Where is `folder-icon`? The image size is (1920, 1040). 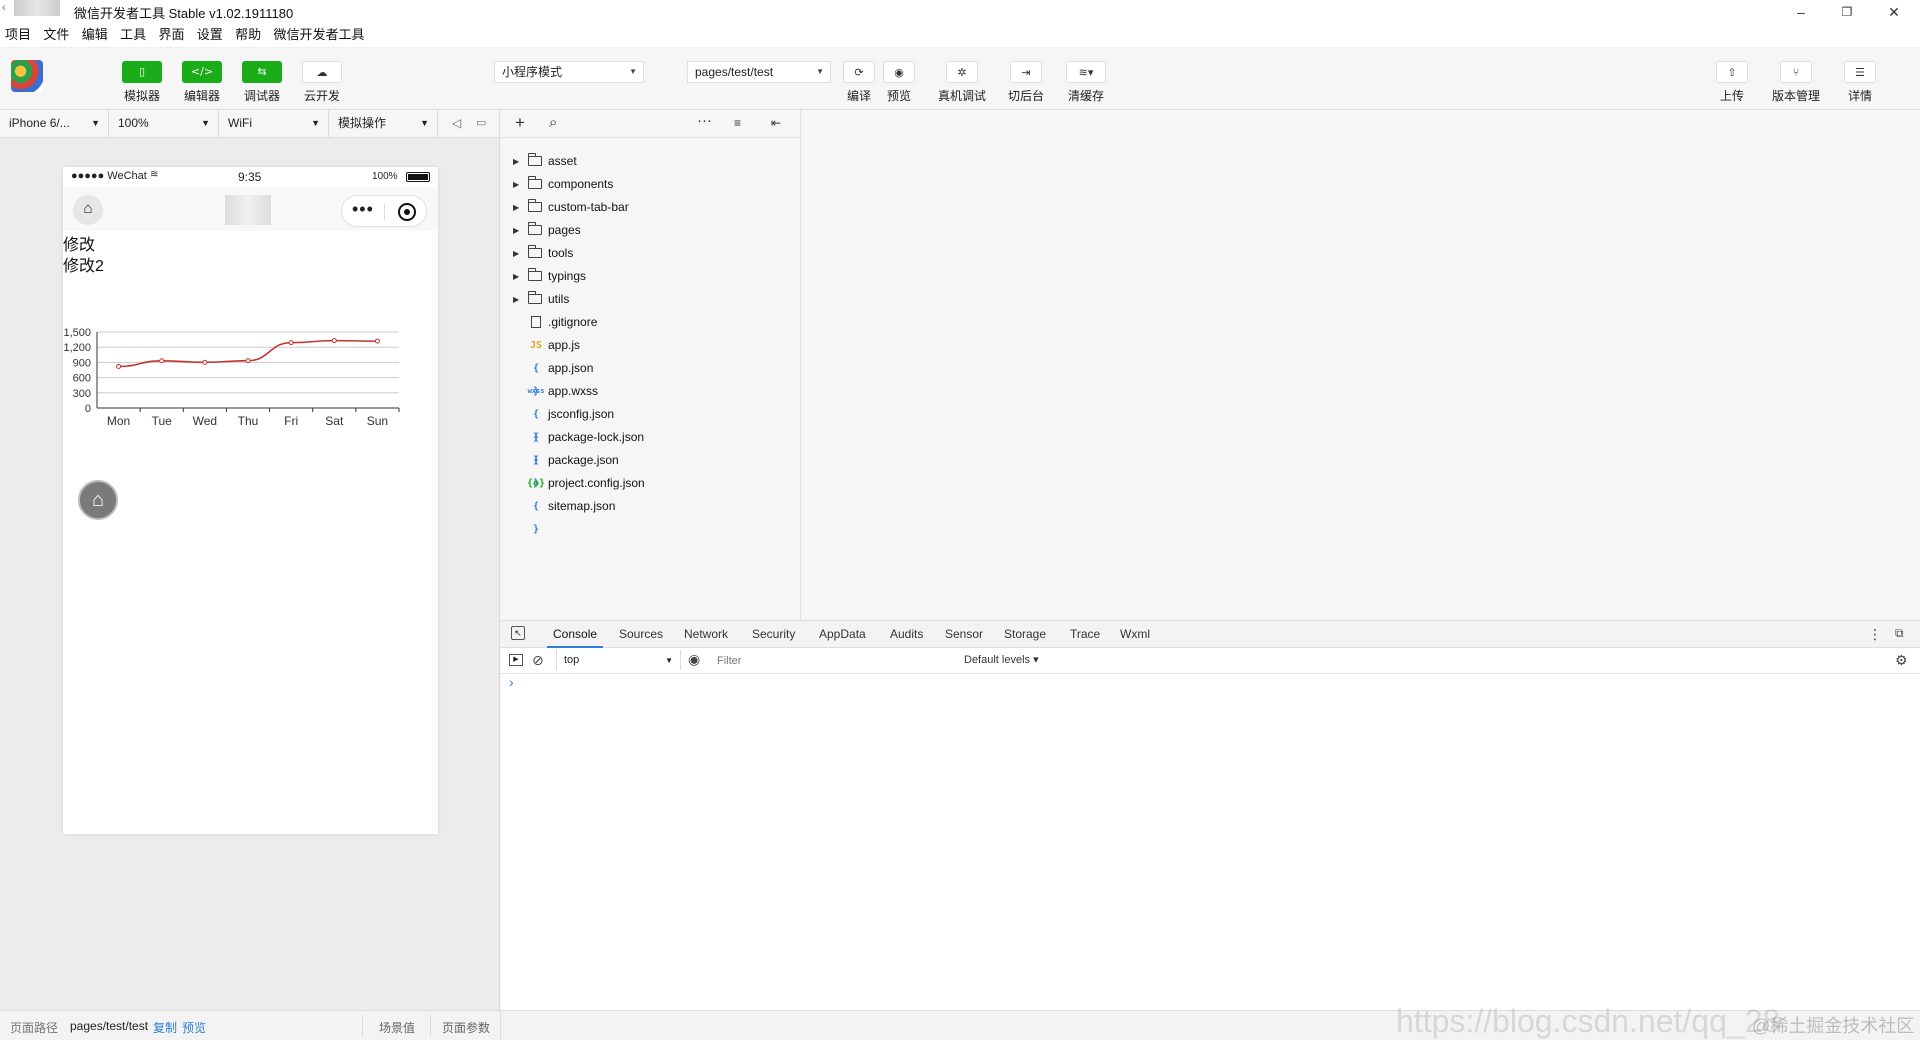
folder-icon is located at coordinates (535, 205).